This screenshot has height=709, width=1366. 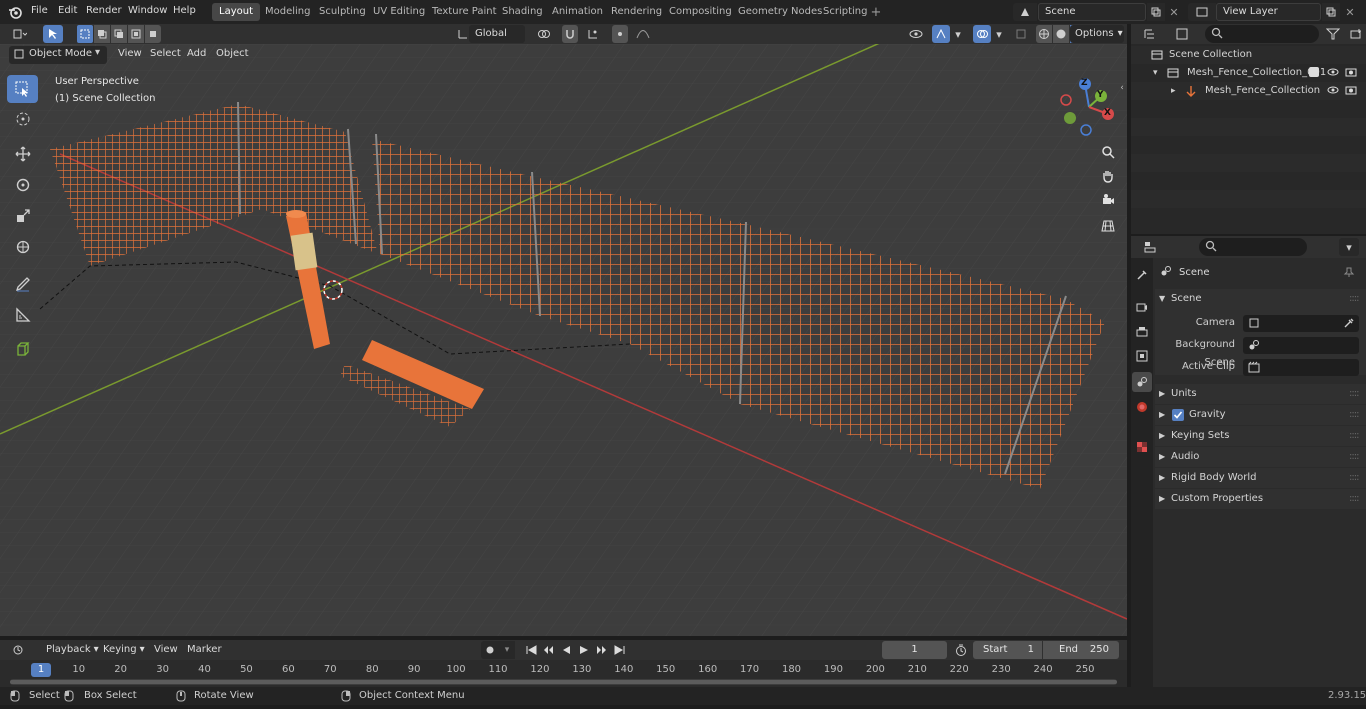 What do you see at coordinates (490, 650) in the screenshot?
I see `auto-keying-icon` at bounding box center [490, 650].